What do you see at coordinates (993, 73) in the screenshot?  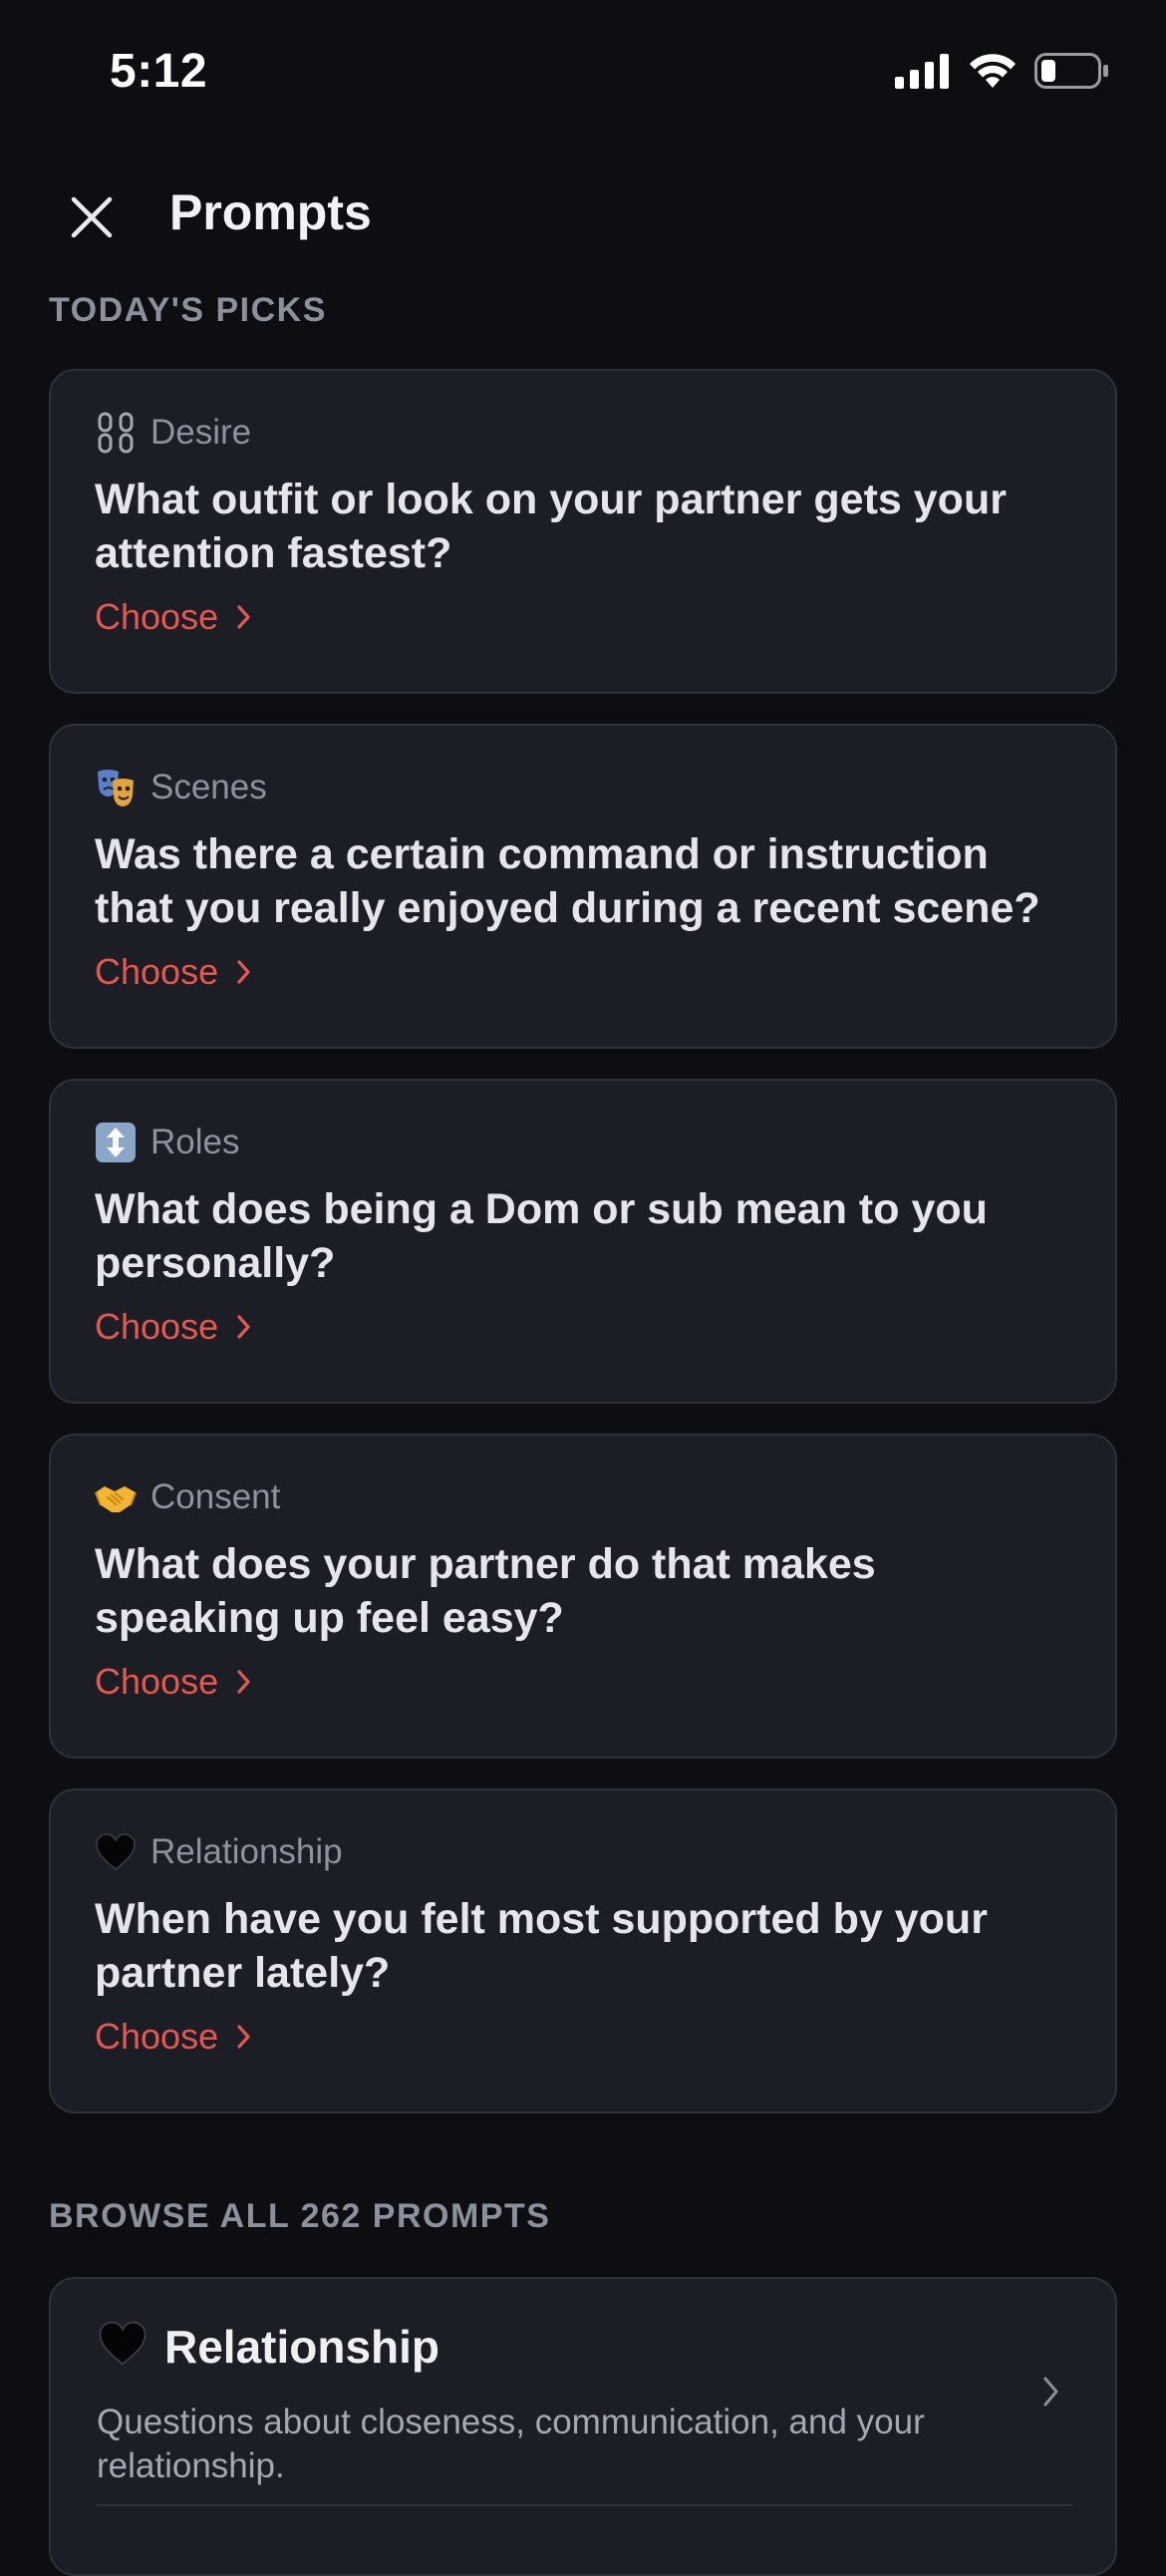 I see `wifi-icon` at bounding box center [993, 73].